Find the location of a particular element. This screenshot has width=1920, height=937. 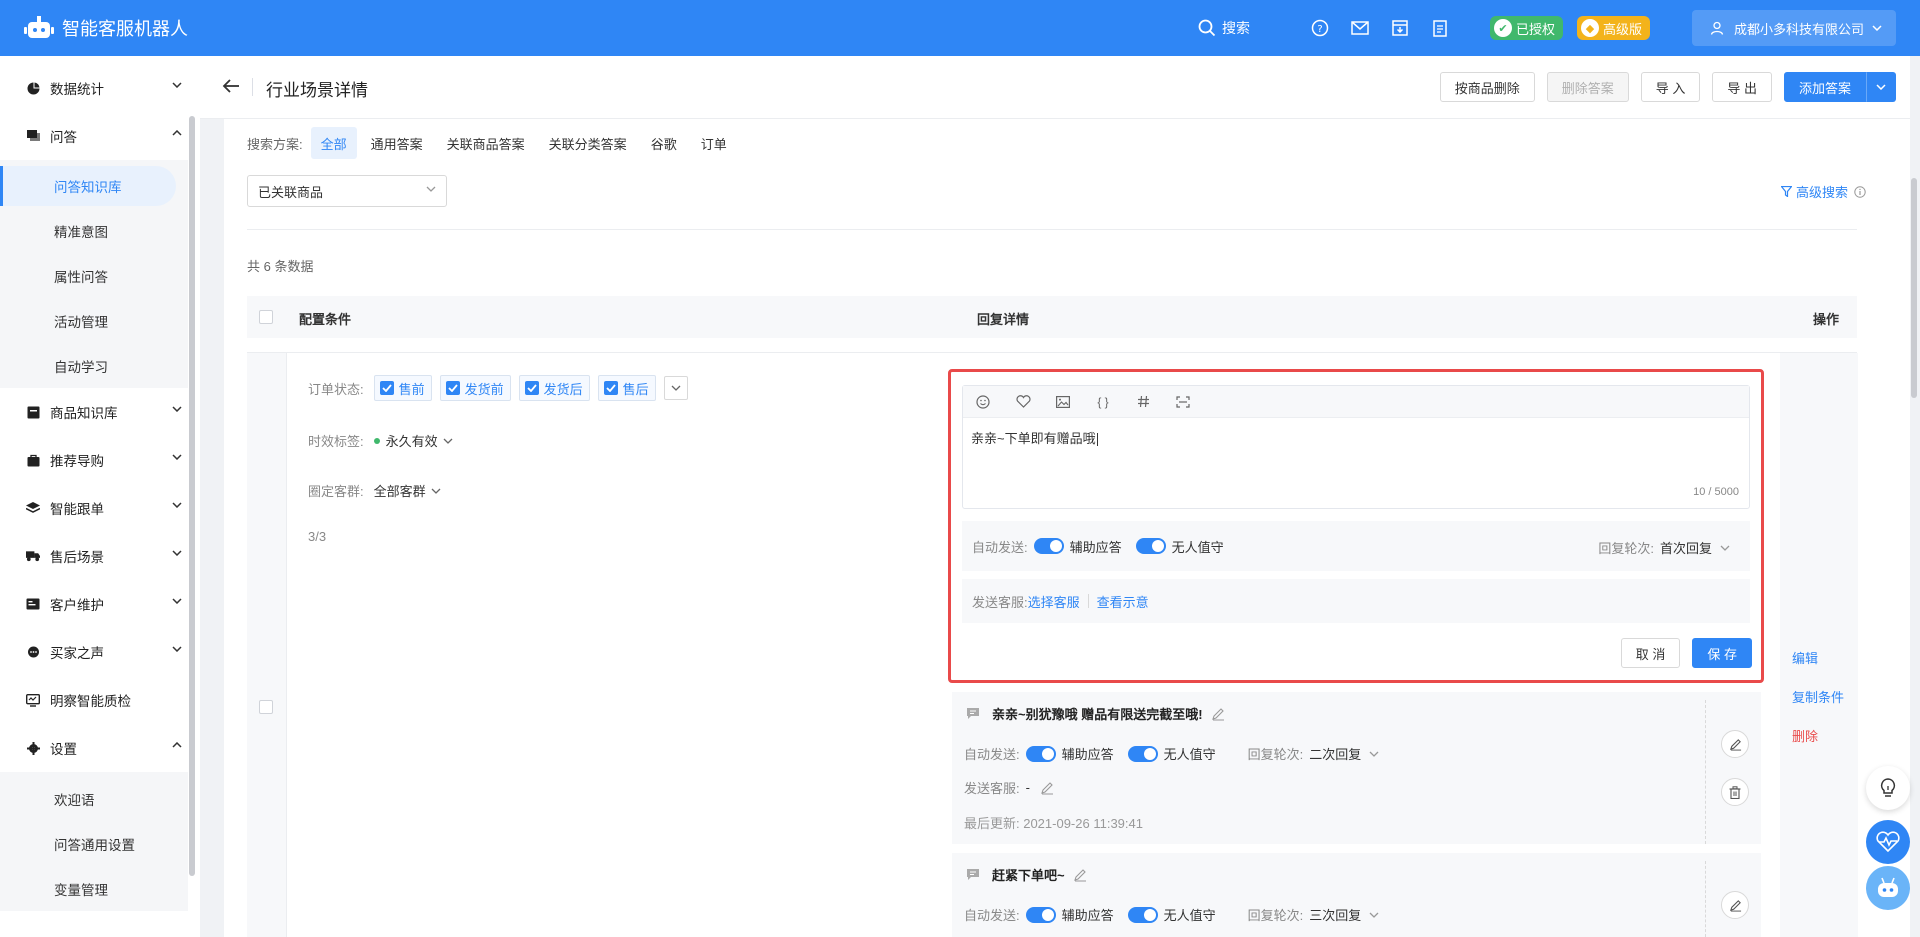

download-box-icon is located at coordinates (1400, 28).